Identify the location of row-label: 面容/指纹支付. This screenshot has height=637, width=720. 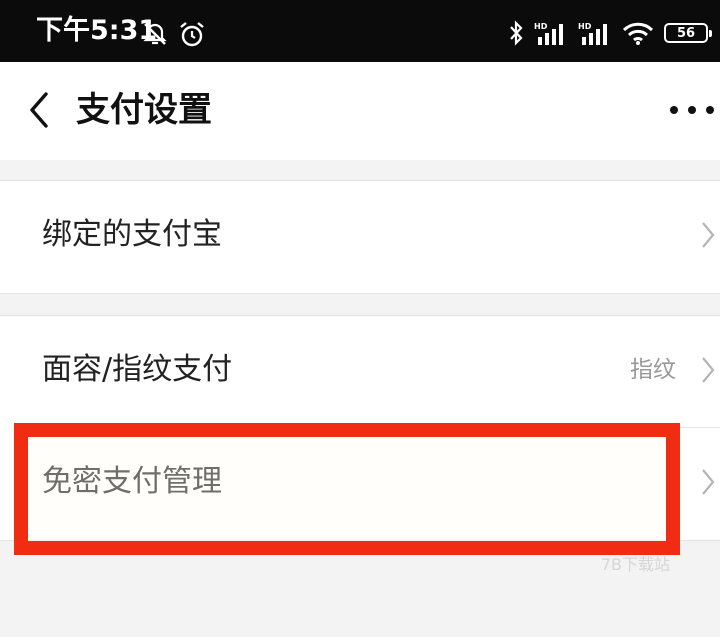
(137, 369).